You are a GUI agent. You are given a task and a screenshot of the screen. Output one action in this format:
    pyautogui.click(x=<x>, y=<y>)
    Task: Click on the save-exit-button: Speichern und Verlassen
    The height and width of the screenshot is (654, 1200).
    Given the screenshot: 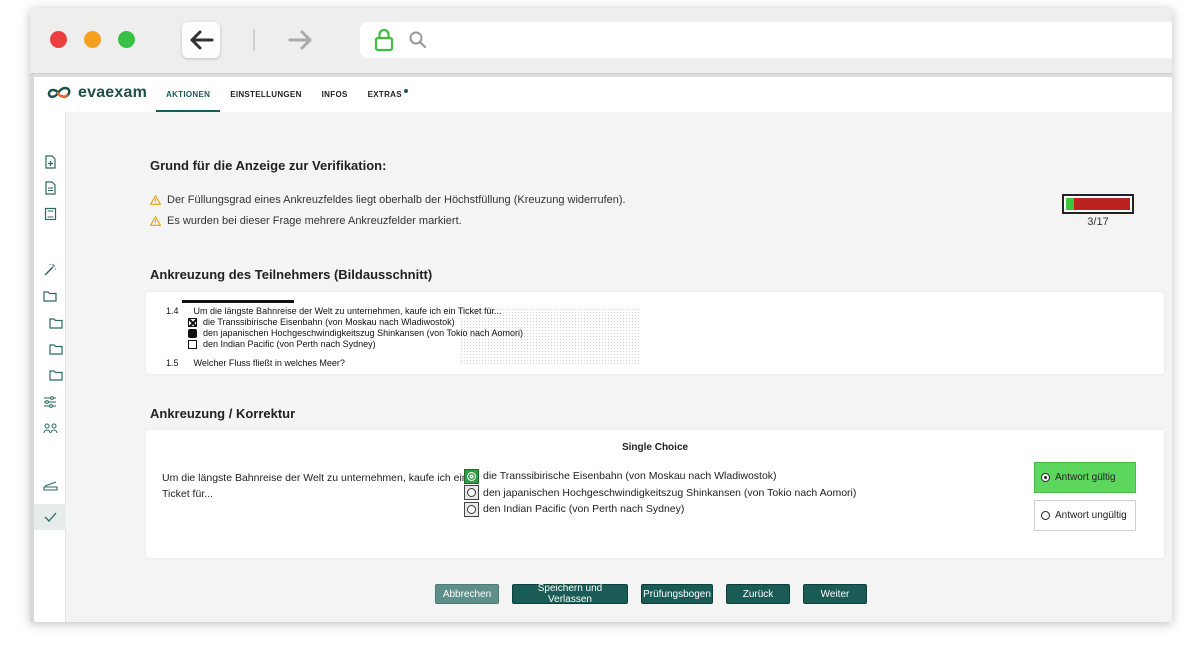 What is the action you would take?
    pyautogui.click(x=570, y=594)
    